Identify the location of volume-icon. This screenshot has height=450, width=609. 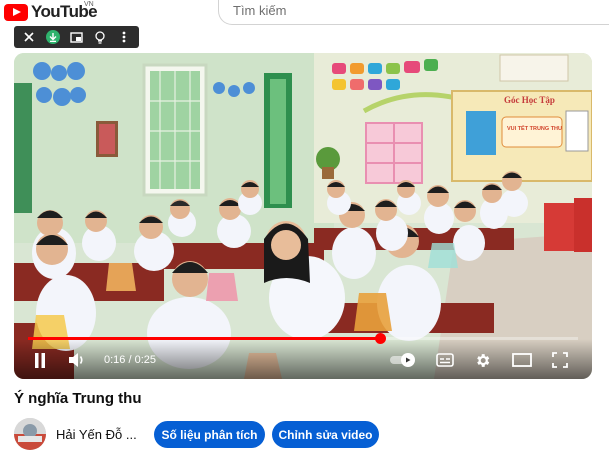
(77, 360).